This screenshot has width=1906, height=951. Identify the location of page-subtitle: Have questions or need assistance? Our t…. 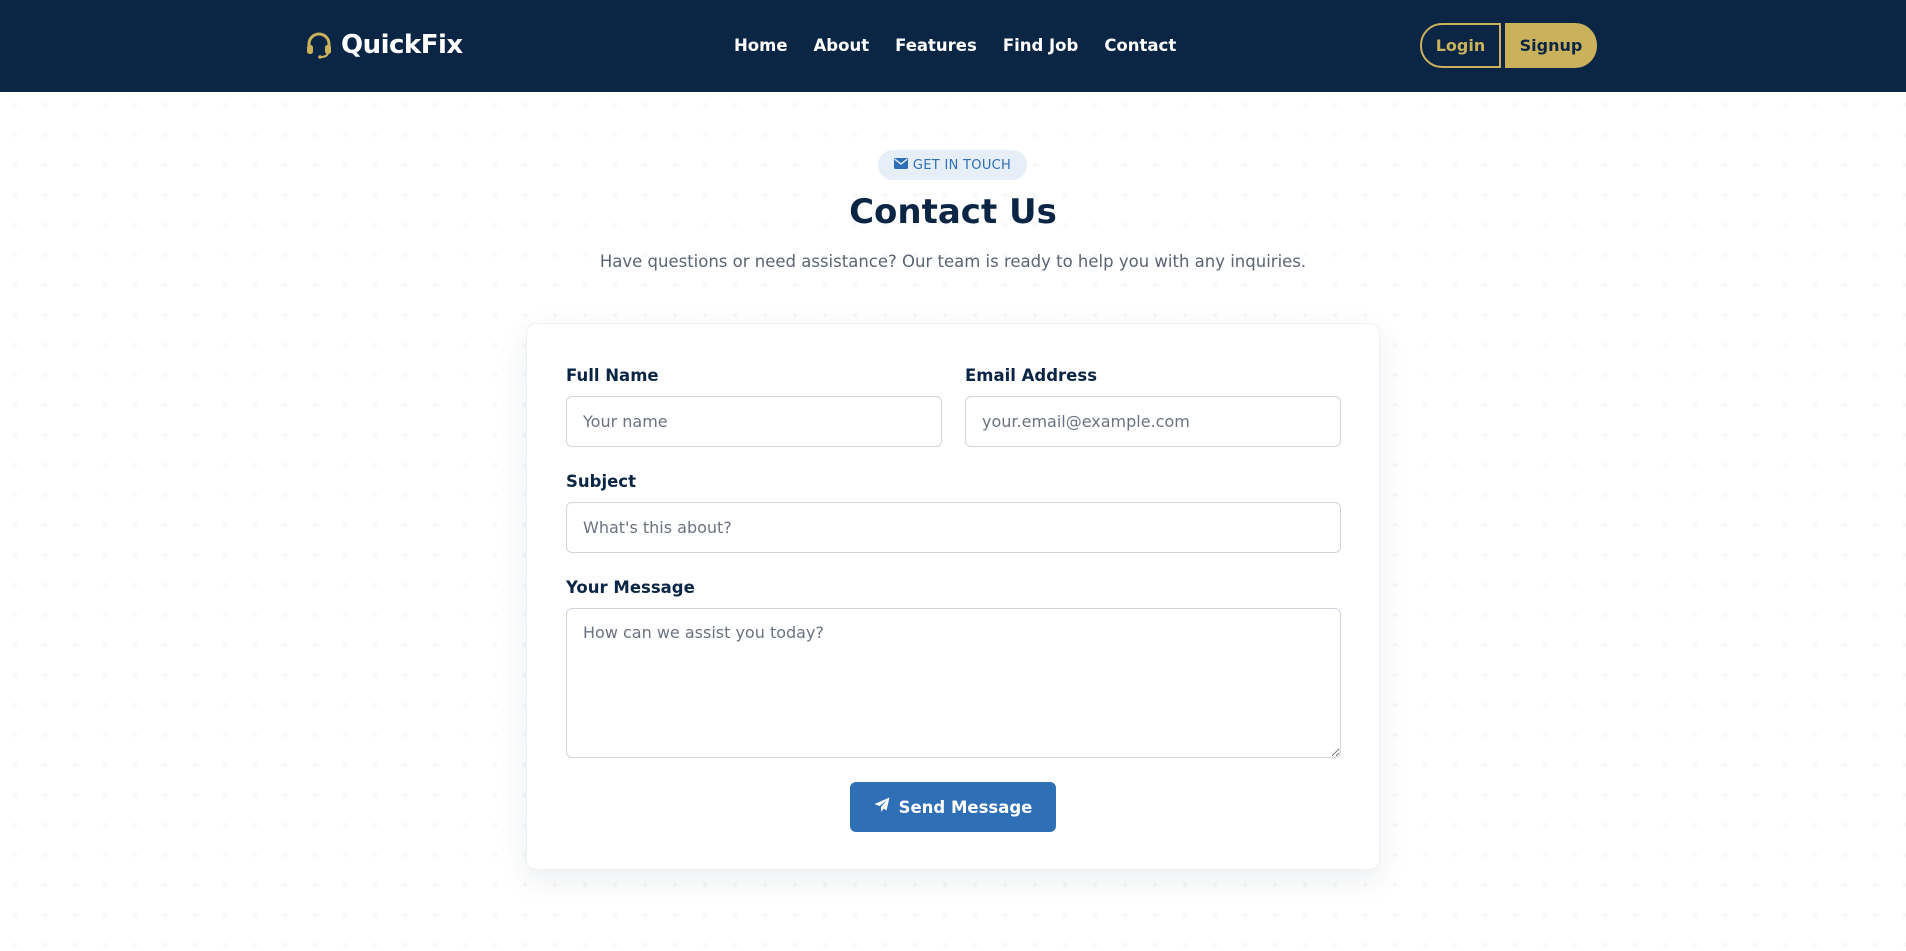
(953, 261).